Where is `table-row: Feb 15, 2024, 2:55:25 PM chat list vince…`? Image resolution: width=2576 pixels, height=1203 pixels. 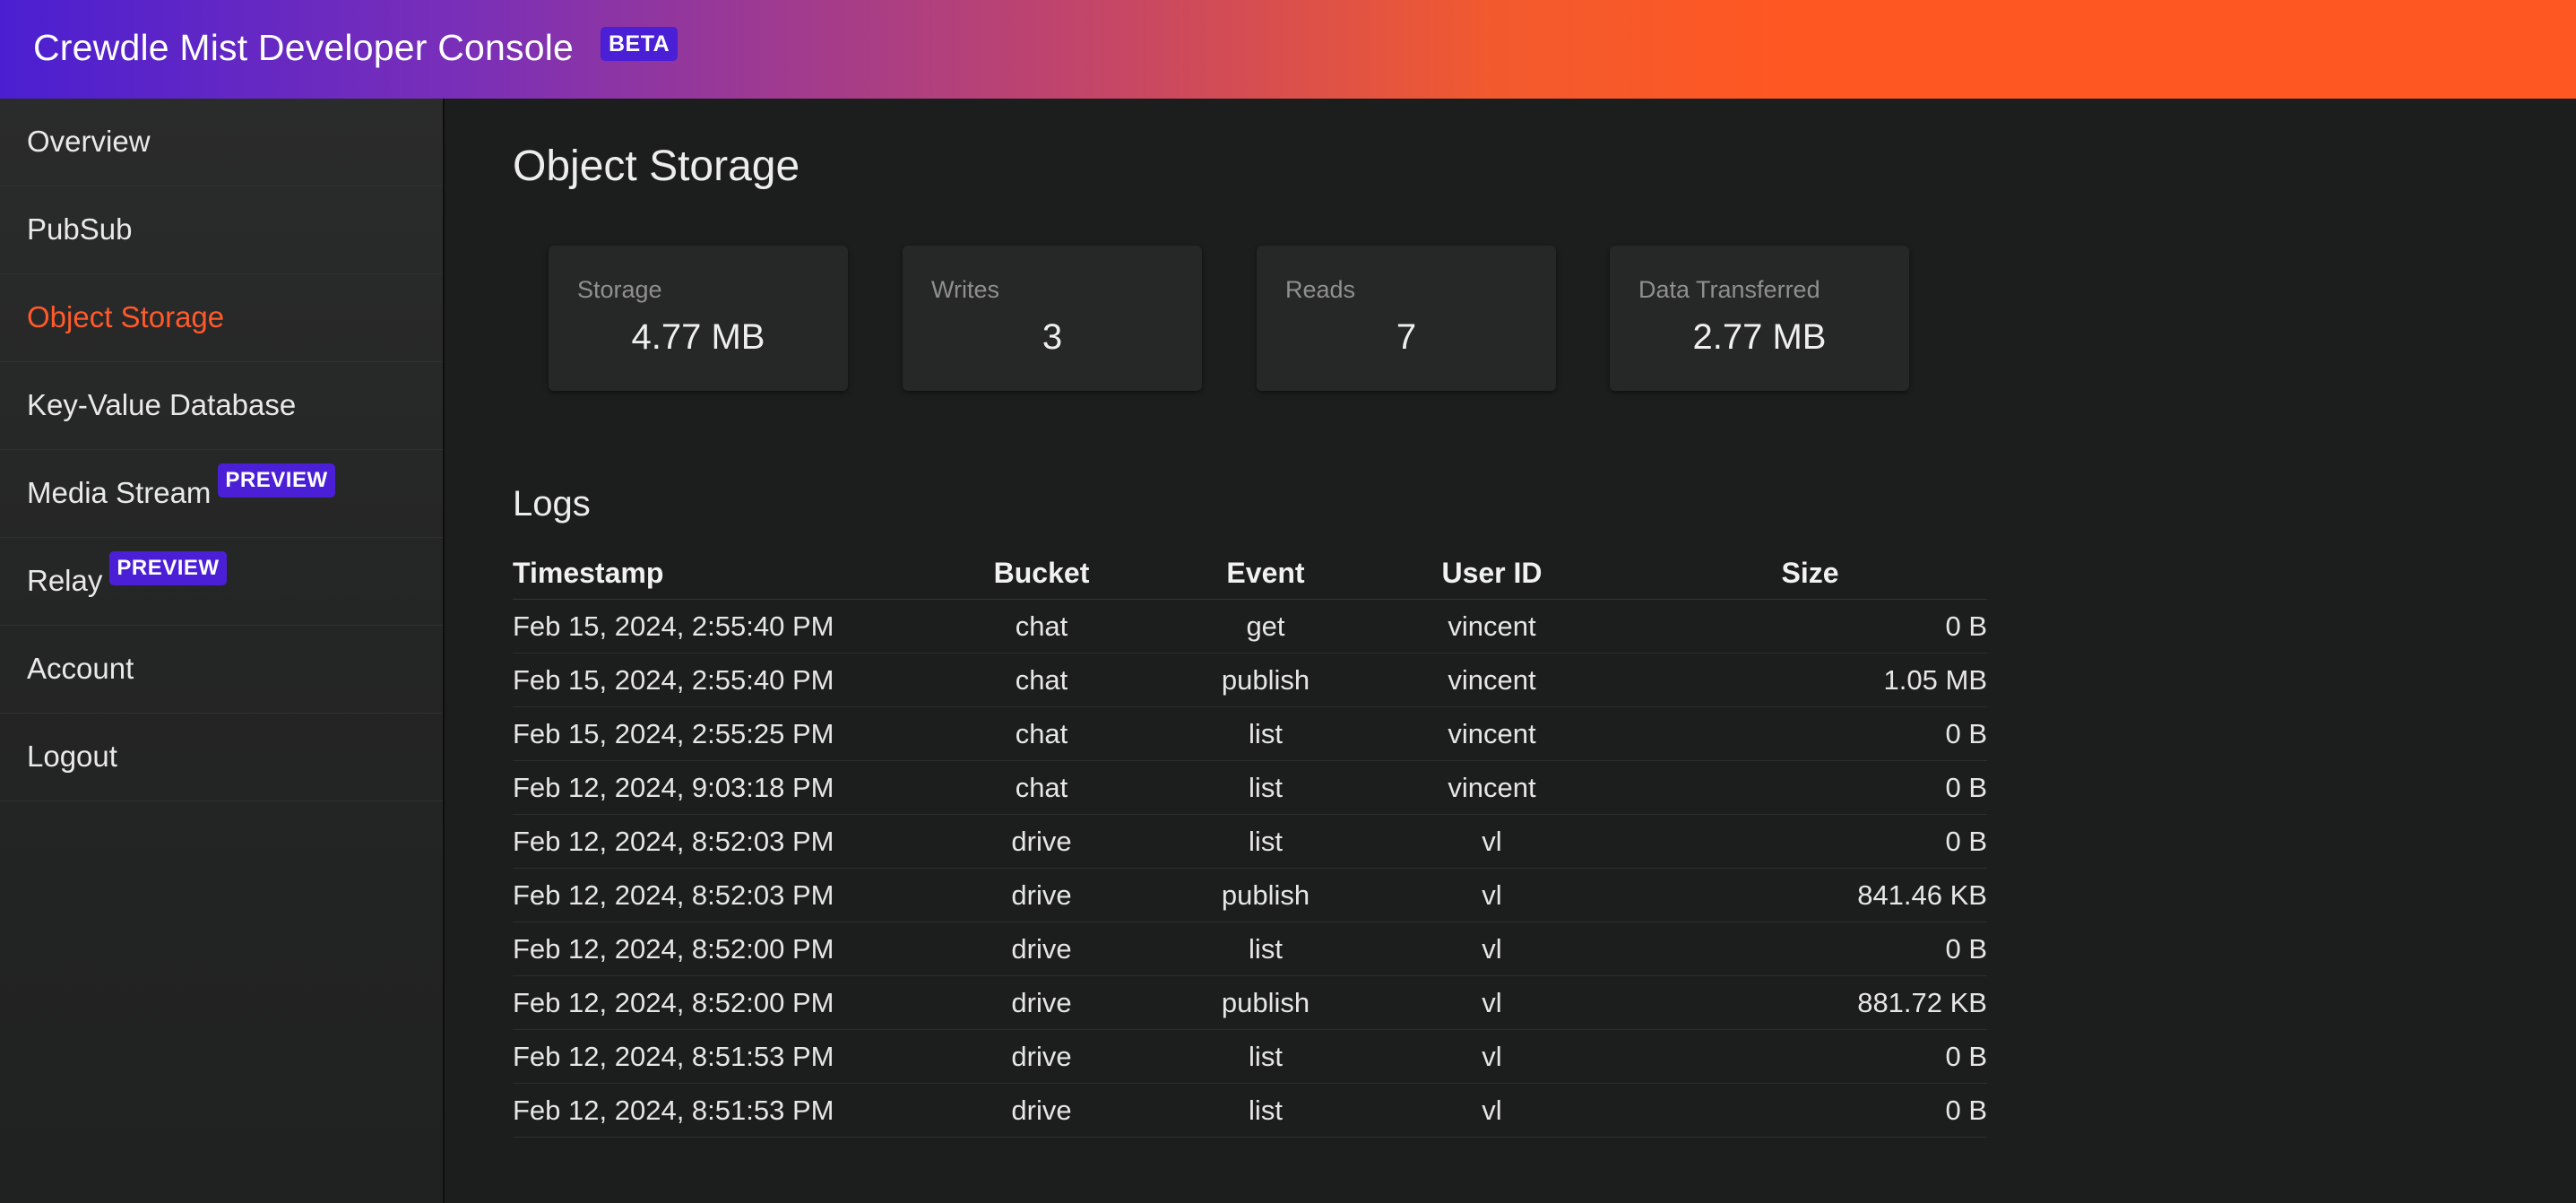 table-row: Feb 15, 2024, 2:55:25 PM chat list vince… is located at coordinates (1250, 734).